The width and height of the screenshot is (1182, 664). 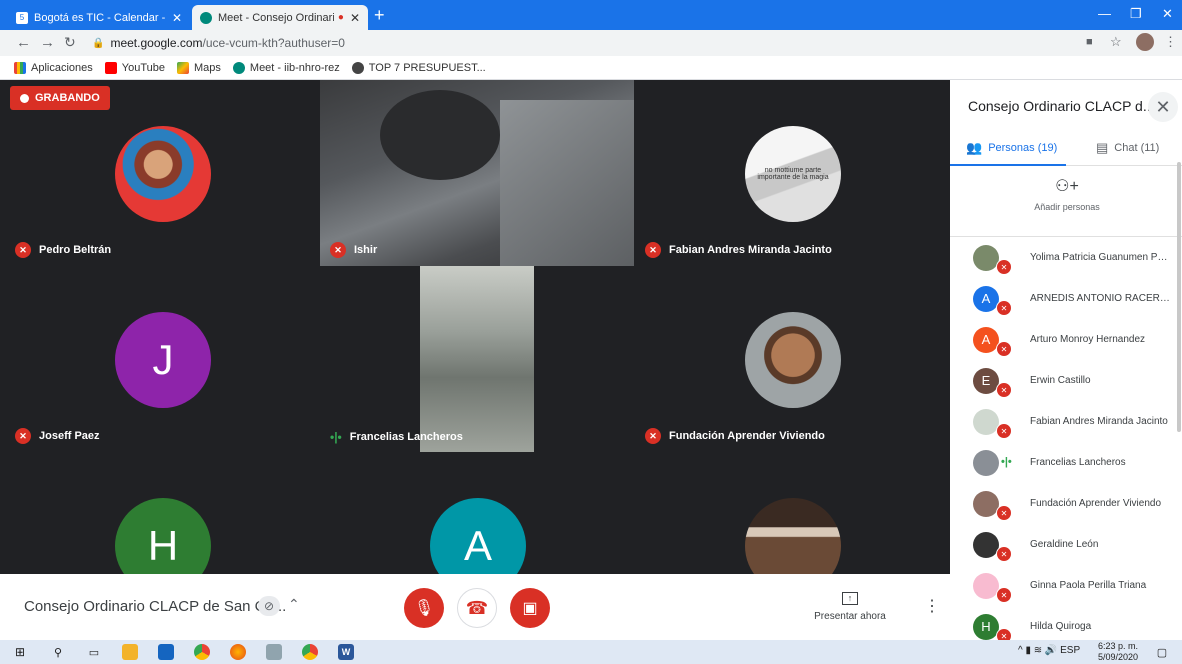 What do you see at coordinates (1006, 462) in the screenshot?
I see `speaking-indicator-icon: •|•` at bounding box center [1006, 462].